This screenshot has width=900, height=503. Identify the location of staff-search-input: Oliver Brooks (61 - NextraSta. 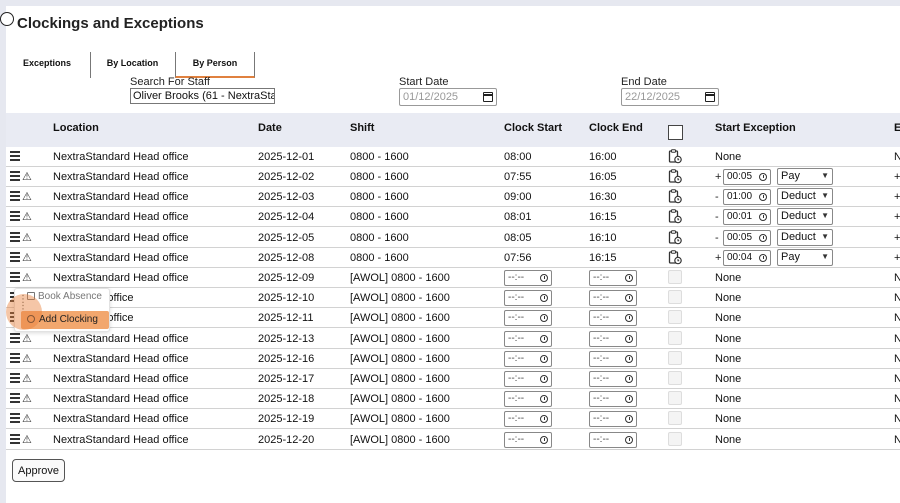
(202, 96).